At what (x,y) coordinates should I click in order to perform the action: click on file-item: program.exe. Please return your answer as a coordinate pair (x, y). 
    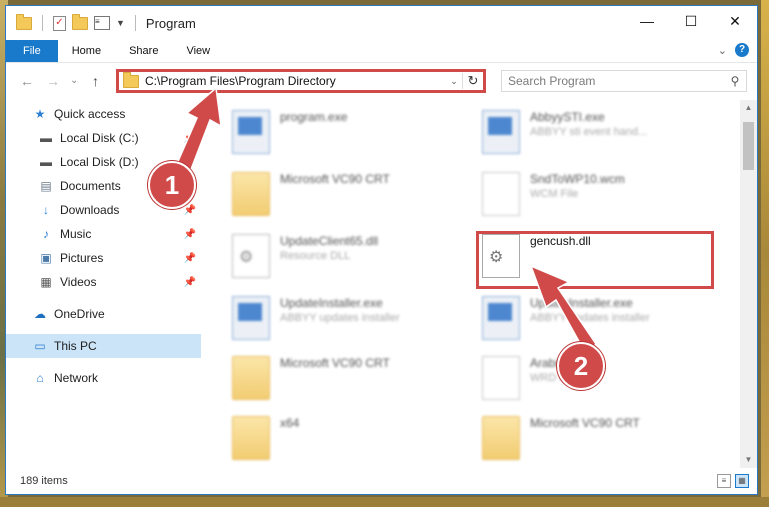
    Looking at the image, I should click on (289, 132).